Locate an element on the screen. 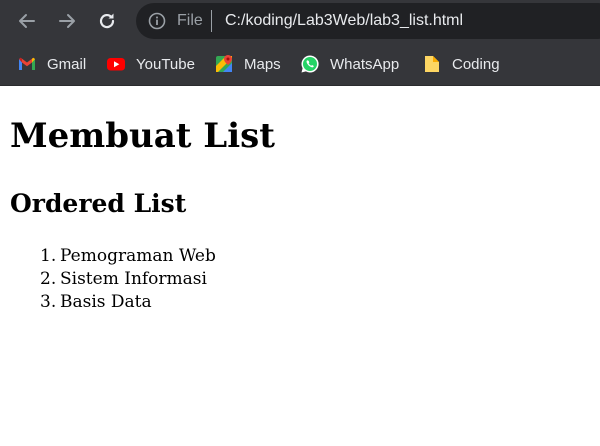 This screenshot has height=446, width=600. info-icon is located at coordinates (157, 21).